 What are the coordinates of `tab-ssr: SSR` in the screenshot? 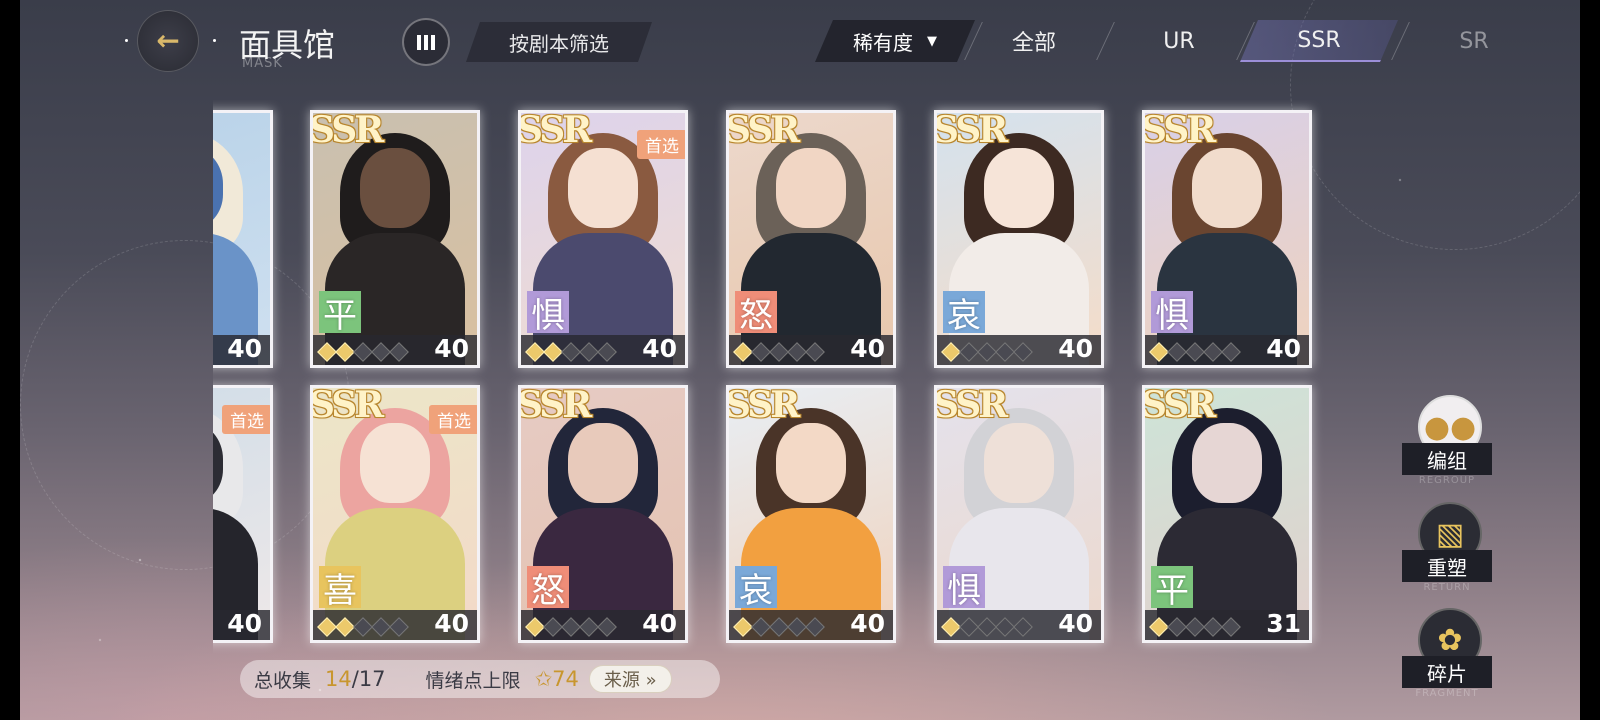 It's located at (1319, 41).